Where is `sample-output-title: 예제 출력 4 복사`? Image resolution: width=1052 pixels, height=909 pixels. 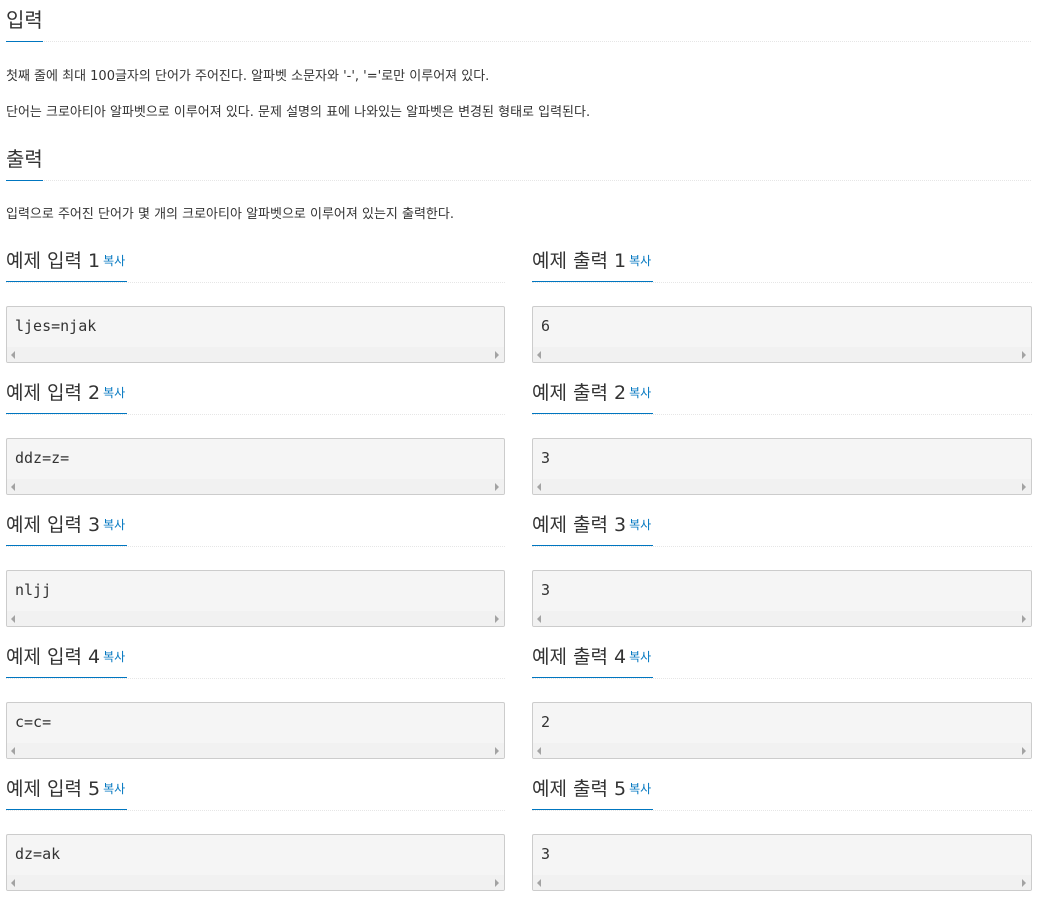 sample-output-title: 예제 출력 4 복사 is located at coordinates (593, 660).